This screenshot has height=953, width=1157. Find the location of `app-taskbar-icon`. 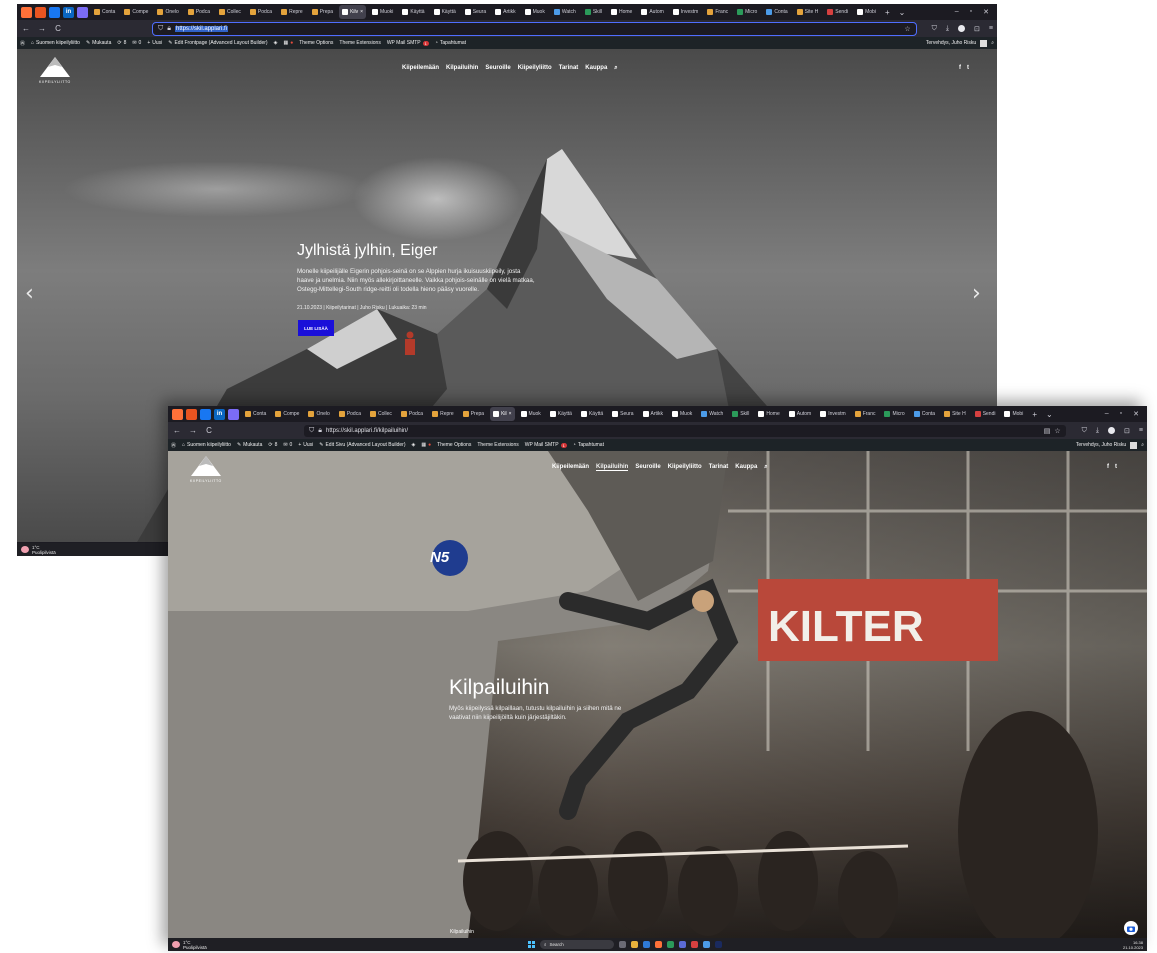

app-taskbar-icon is located at coordinates (670, 944).